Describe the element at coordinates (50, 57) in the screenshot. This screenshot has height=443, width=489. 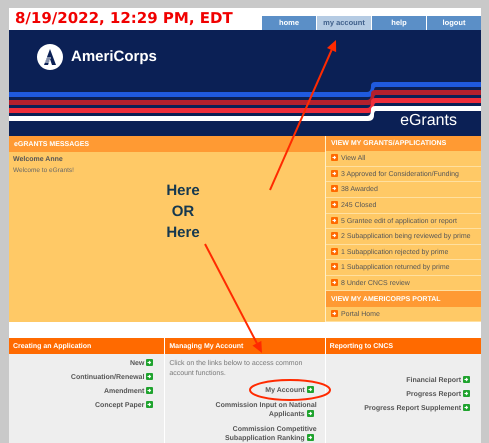
I see `logo-icon` at that location.